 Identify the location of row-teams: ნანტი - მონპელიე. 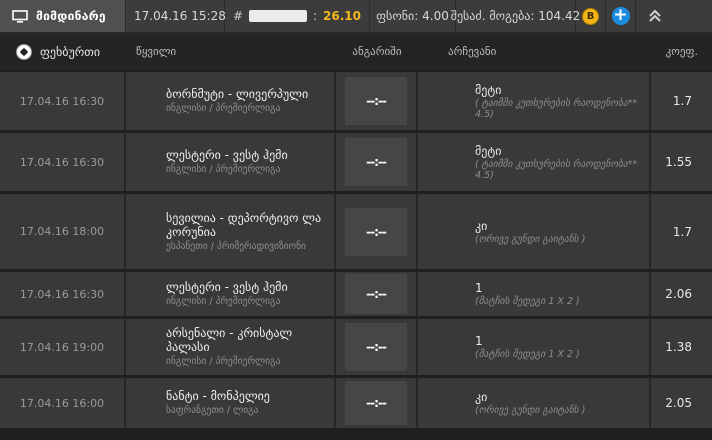
(218, 396).